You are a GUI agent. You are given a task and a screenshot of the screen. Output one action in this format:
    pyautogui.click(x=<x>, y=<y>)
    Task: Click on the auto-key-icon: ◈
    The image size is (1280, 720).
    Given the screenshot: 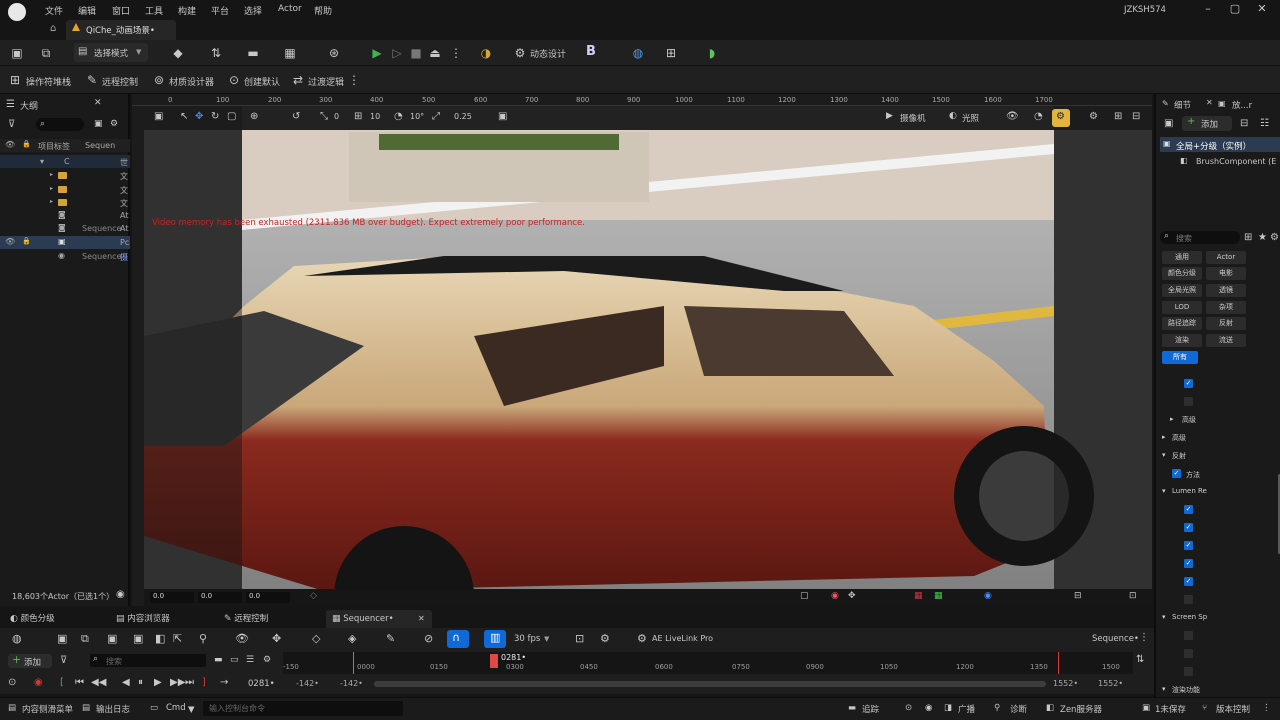 What is the action you would take?
    pyautogui.click(x=352, y=638)
    